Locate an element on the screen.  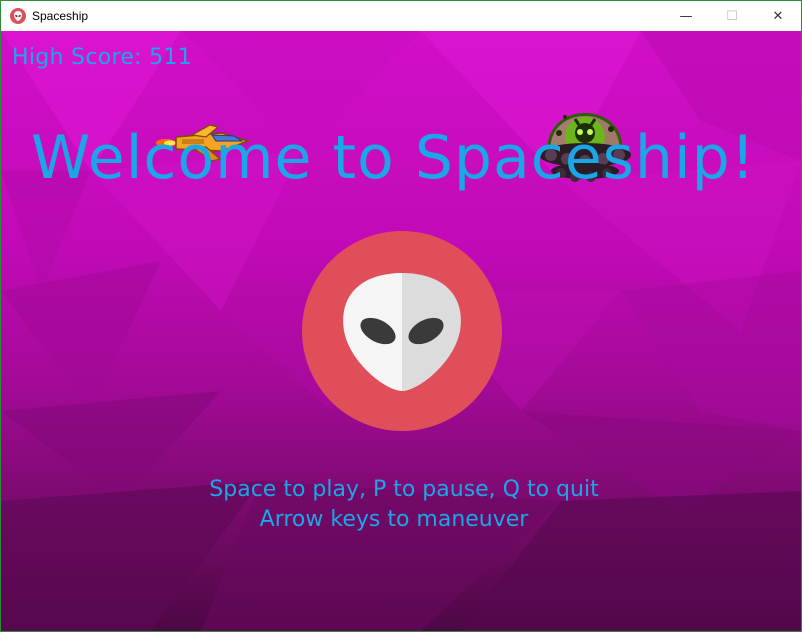
close-button: ✕ is located at coordinates (778, 16).